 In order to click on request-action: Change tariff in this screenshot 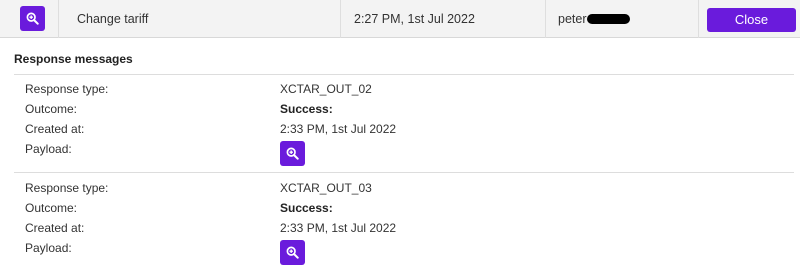, I will do `click(113, 19)`.